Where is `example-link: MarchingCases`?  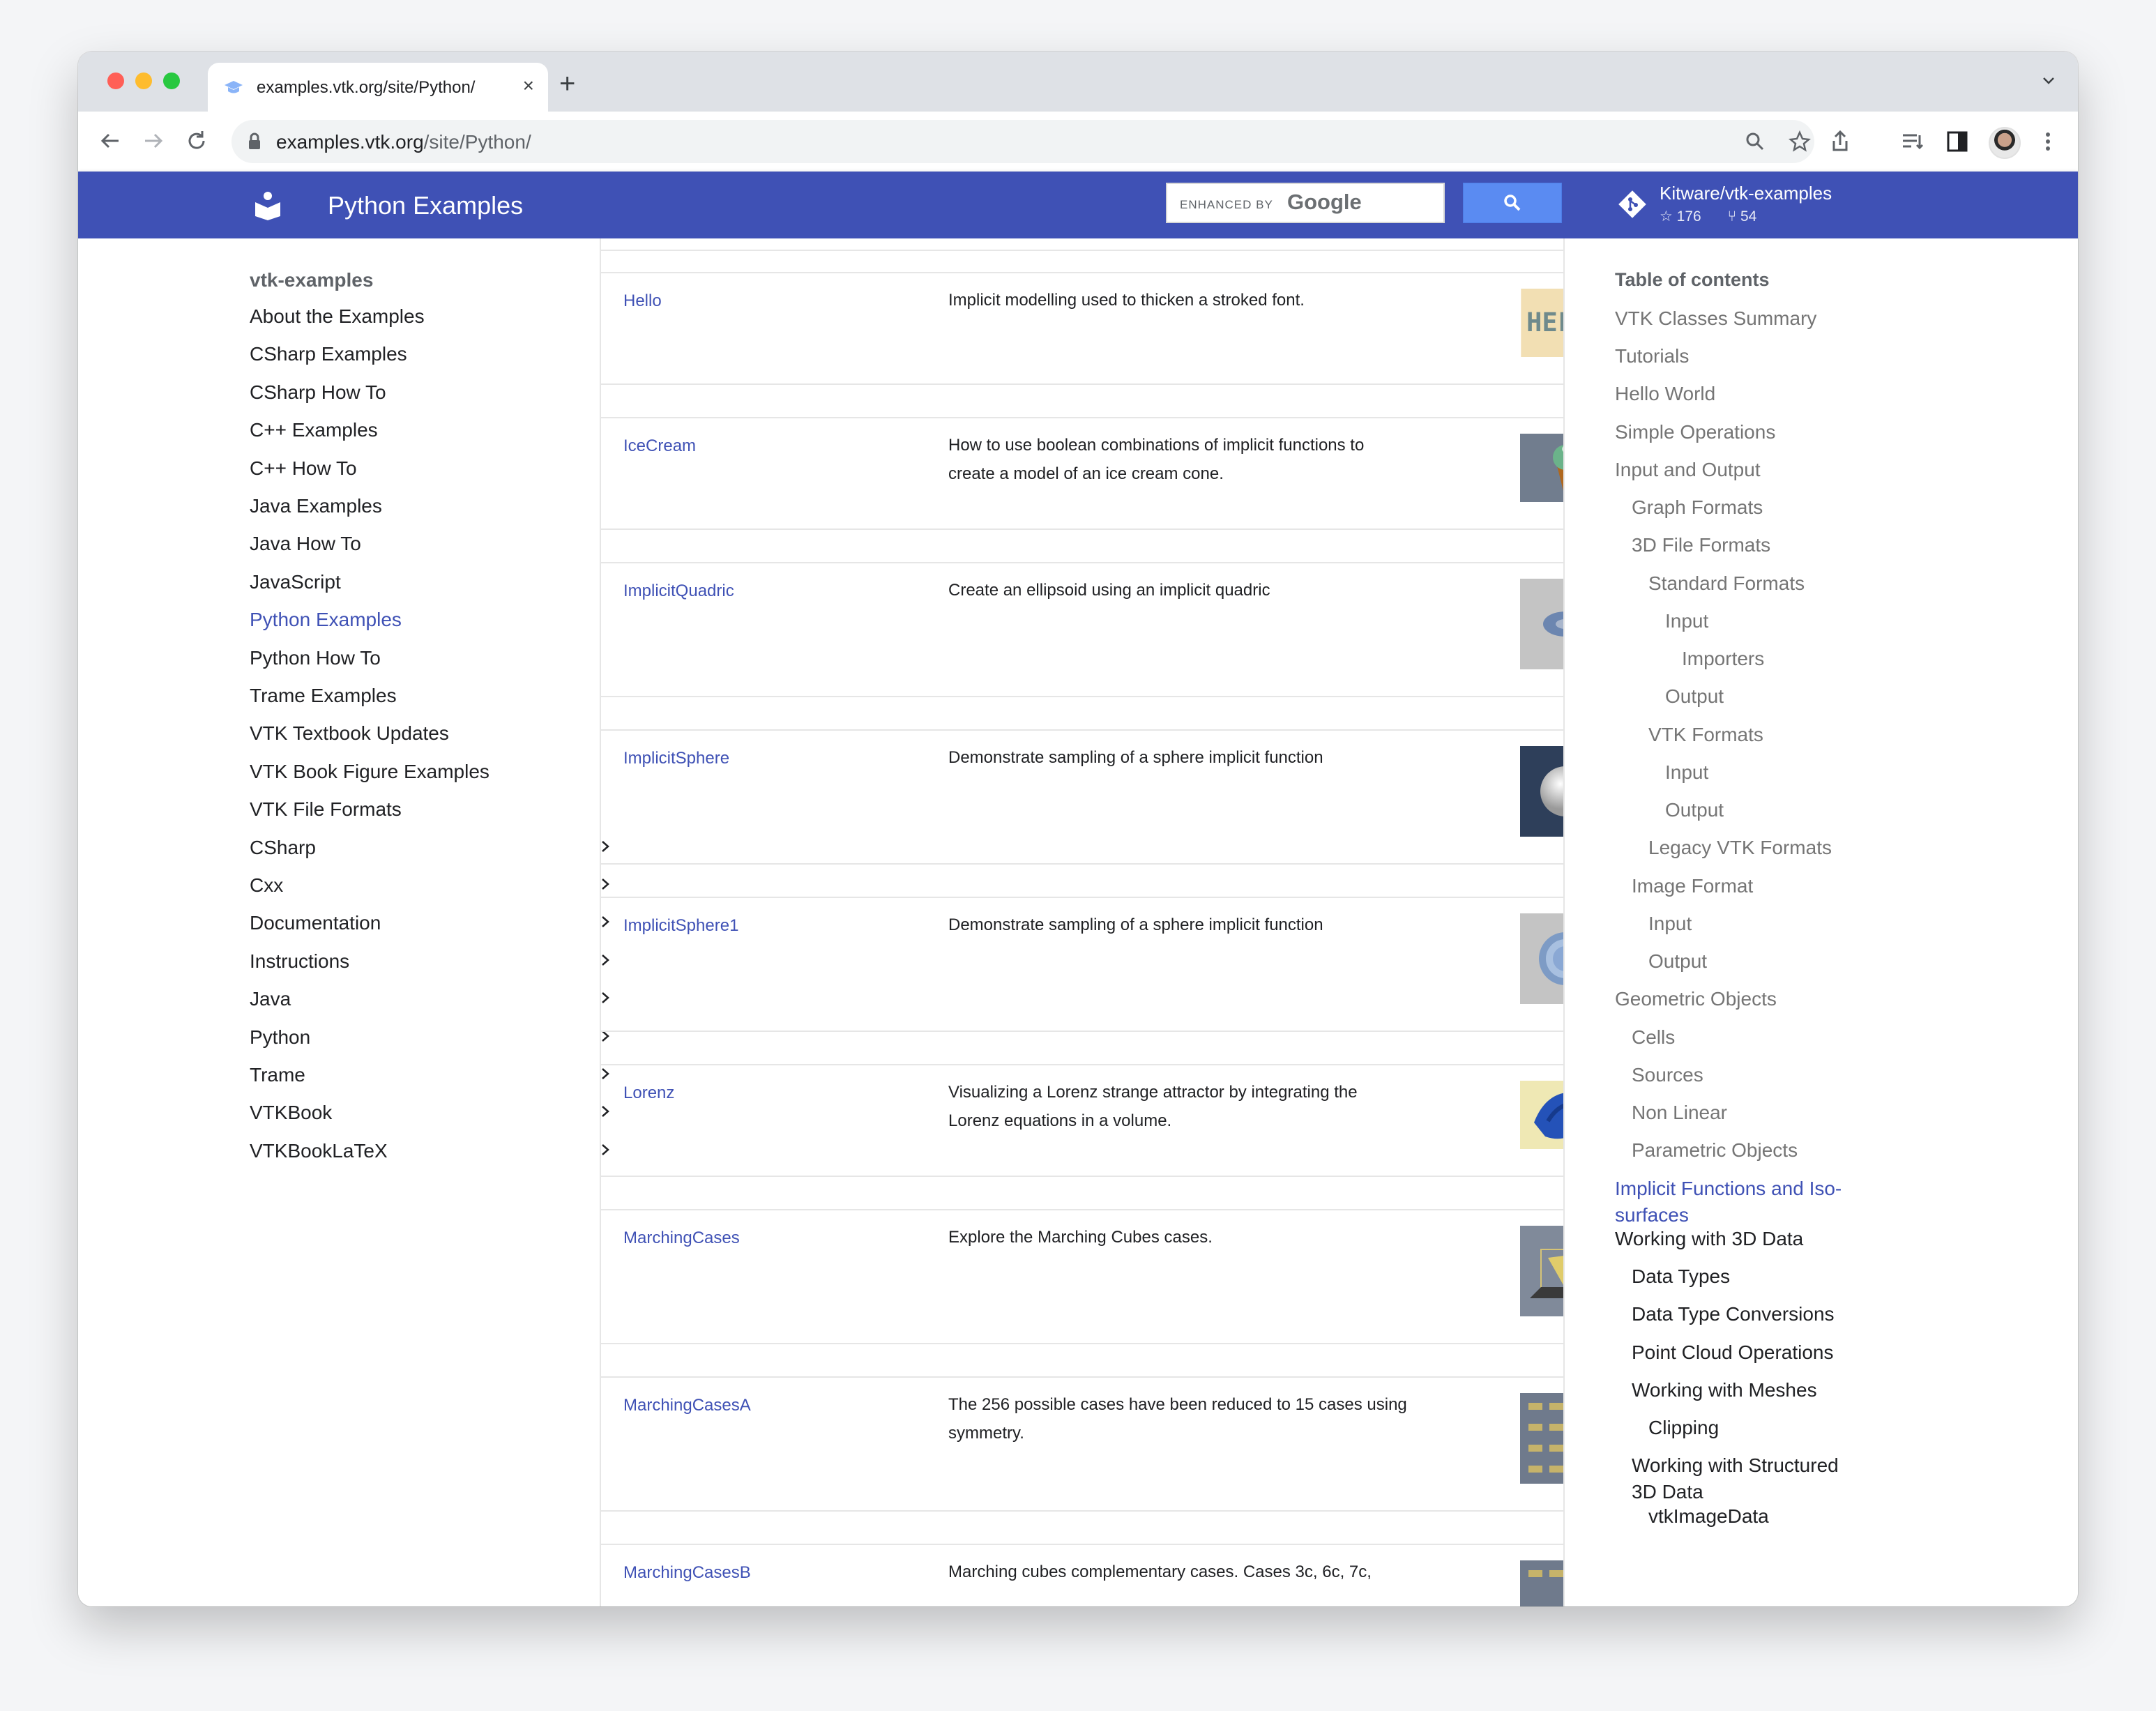 example-link: MarchingCases is located at coordinates (681, 1238).